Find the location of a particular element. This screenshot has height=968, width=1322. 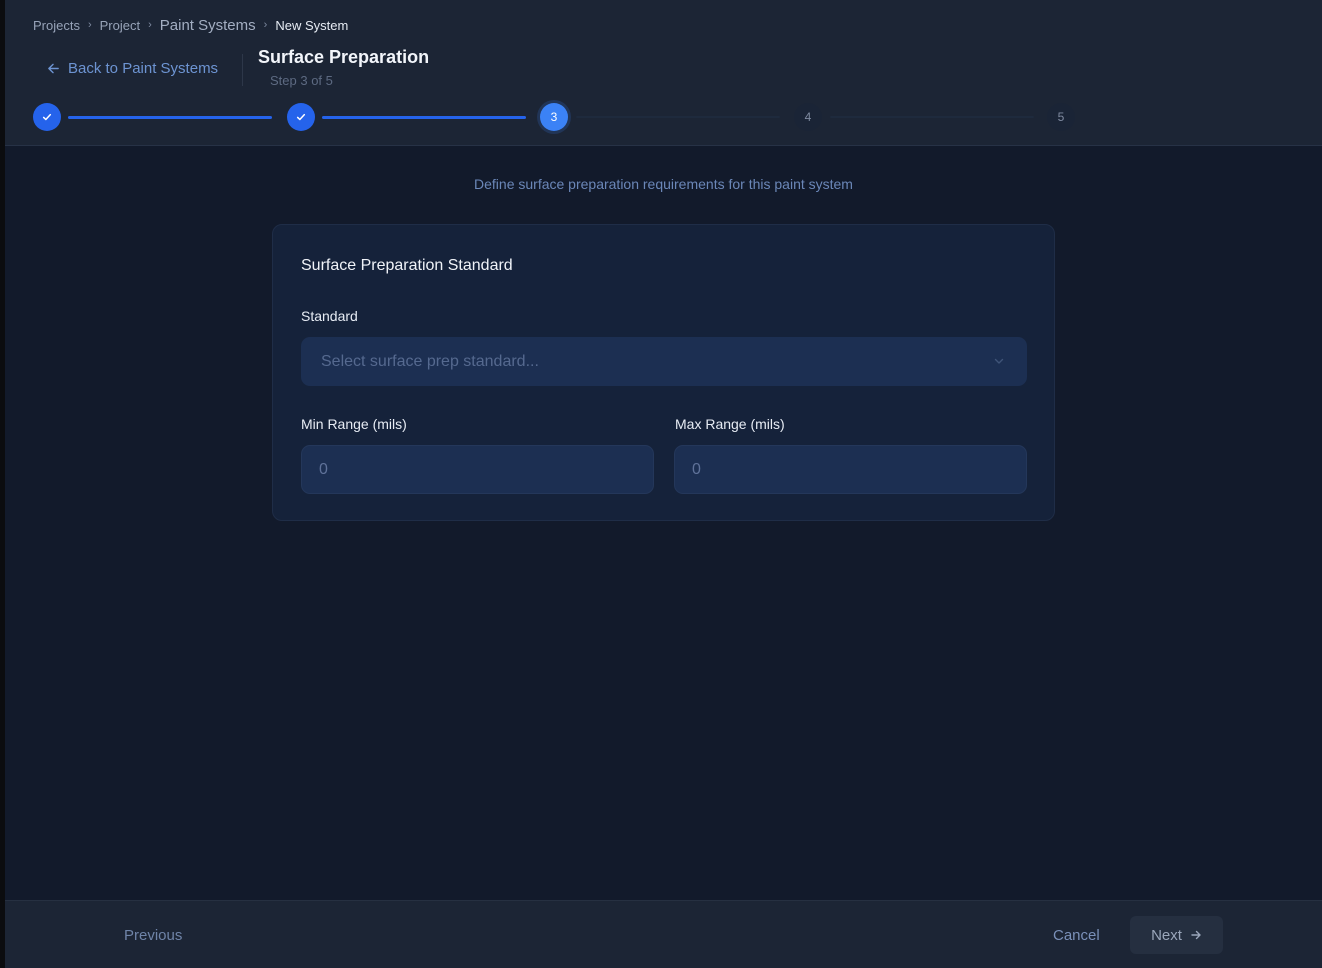

step-4: 4 is located at coordinates (808, 117).